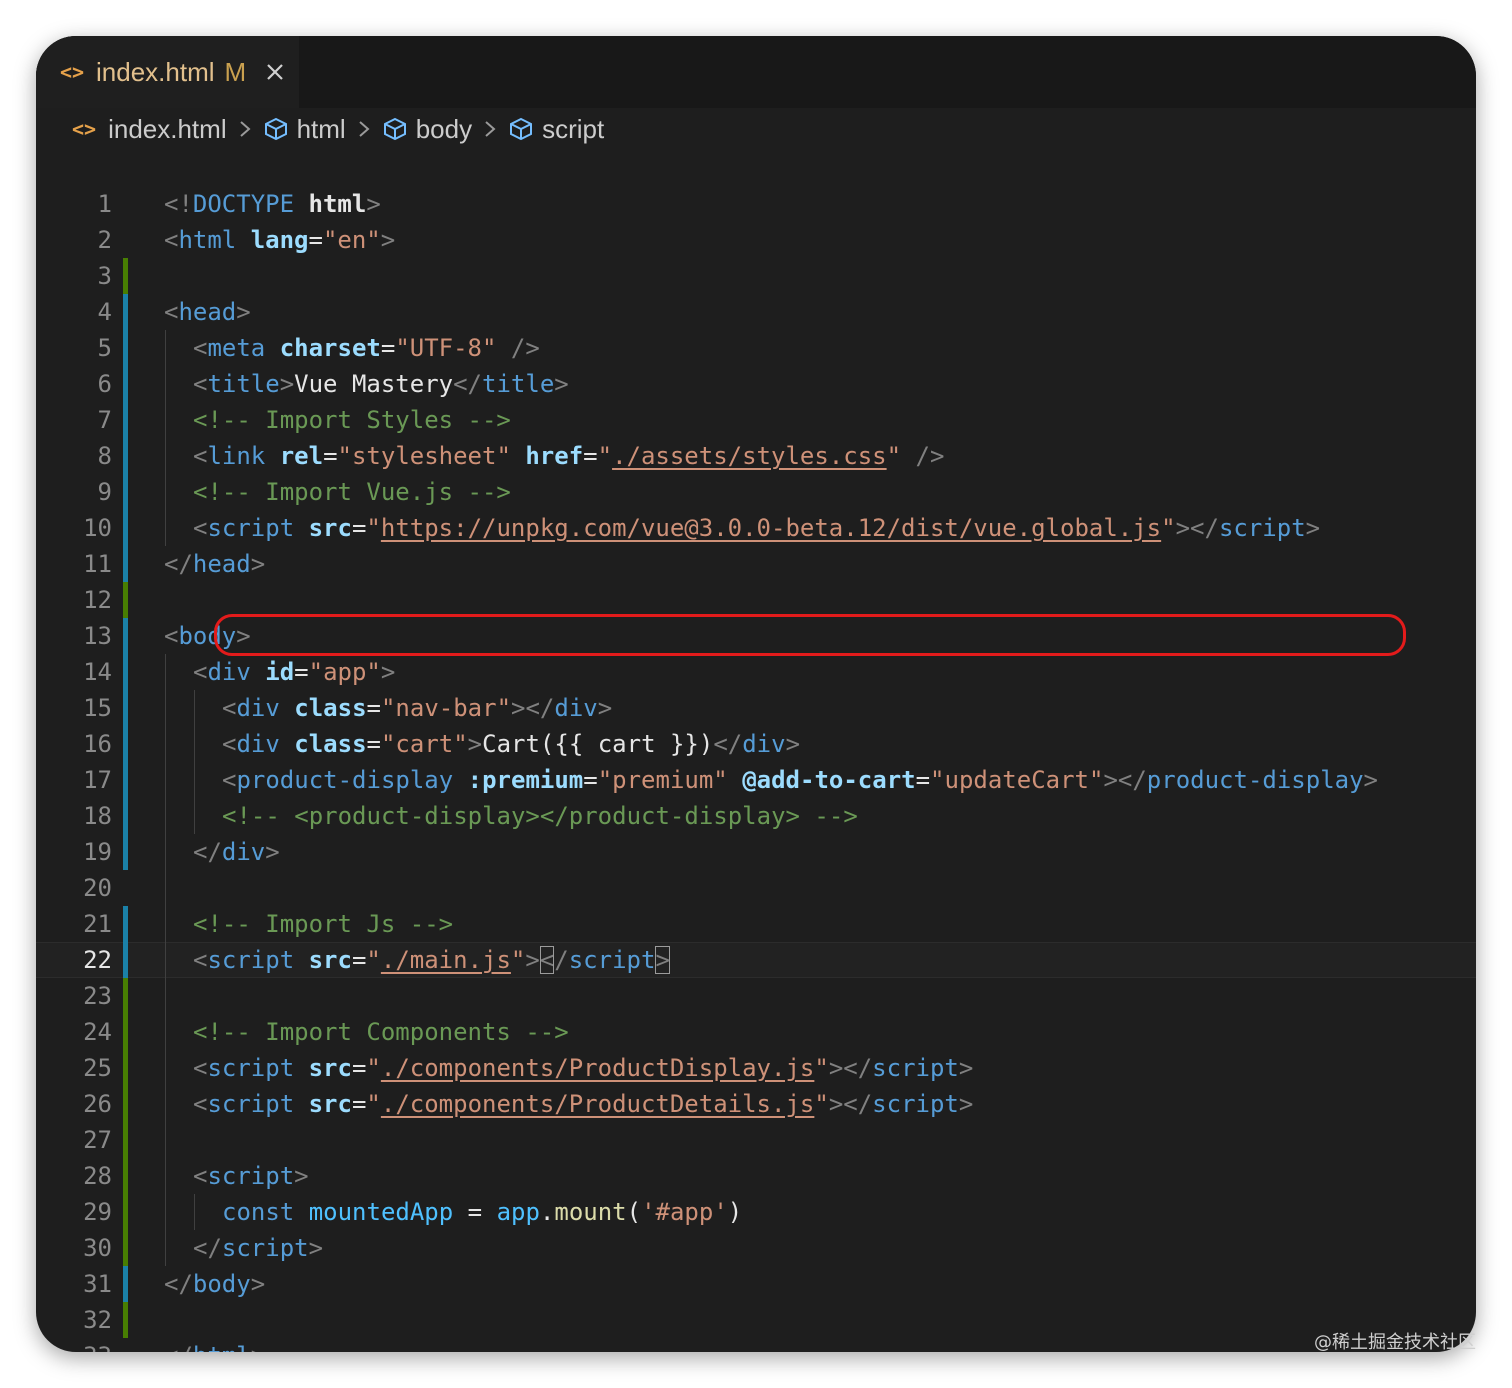 Image resolution: width=1512 pixels, height=1388 pixels. Describe the element at coordinates (756, 276) in the screenshot. I see `code-line: 3` at that location.